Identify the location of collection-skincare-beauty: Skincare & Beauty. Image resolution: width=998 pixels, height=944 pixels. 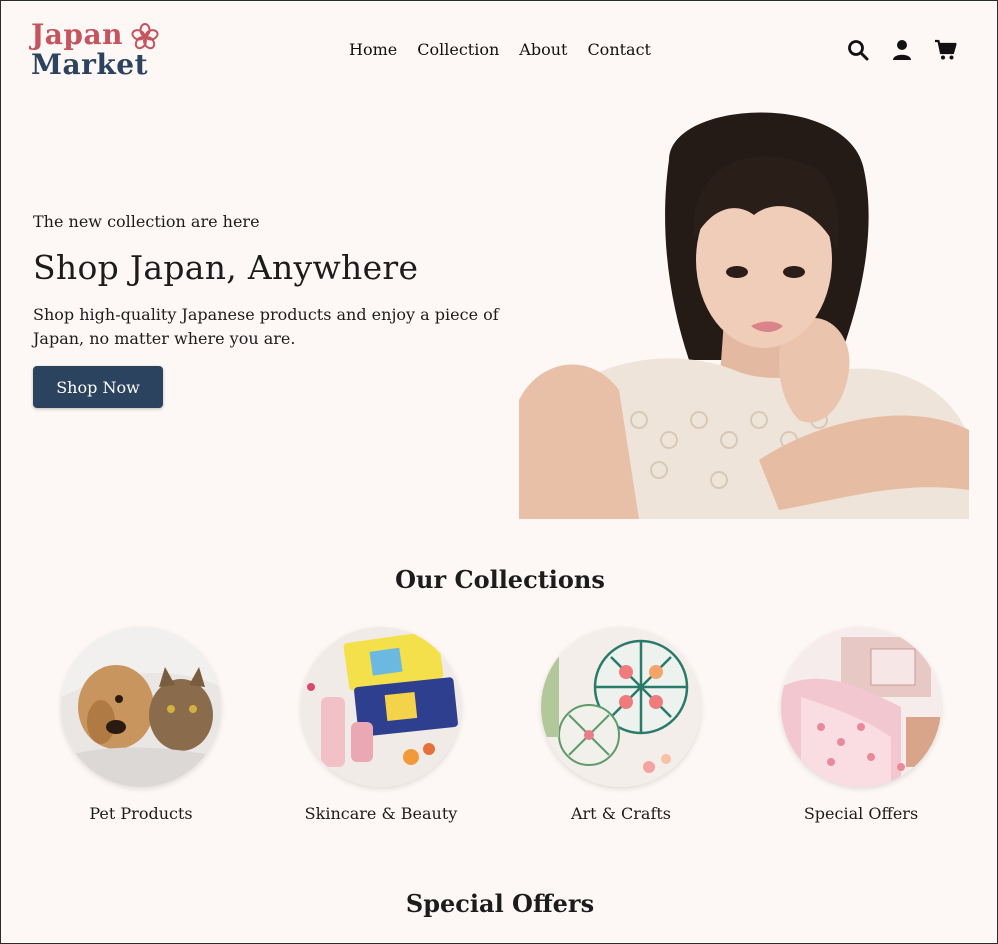
(381, 726).